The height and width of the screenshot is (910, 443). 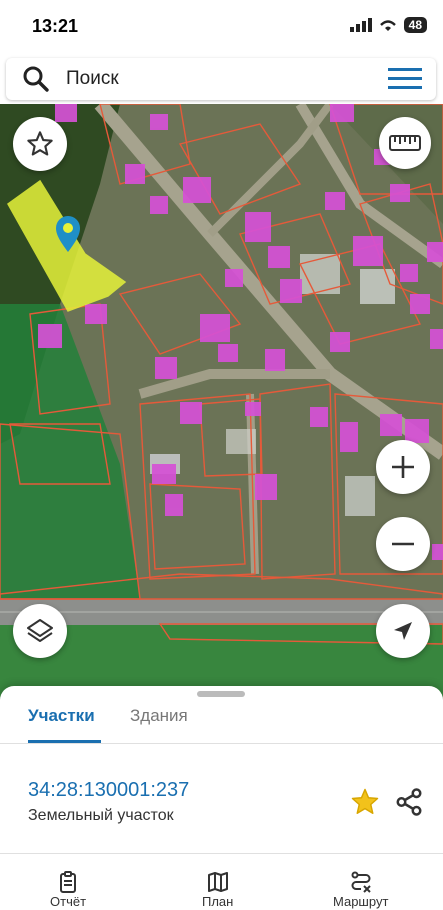 I want to click on wifi-icon, so click(x=387, y=25).